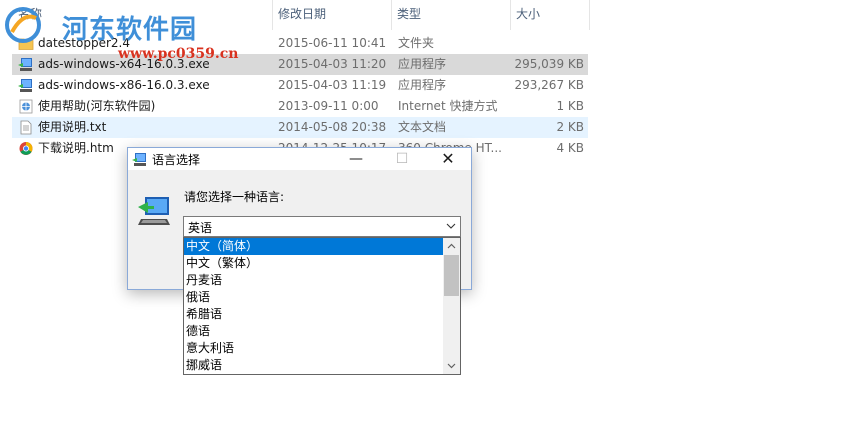 The width and height of the screenshot is (859, 441). What do you see at coordinates (550, 15) in the screenshot?
I see `column-size: 大小` at bounding box center [550, 15].